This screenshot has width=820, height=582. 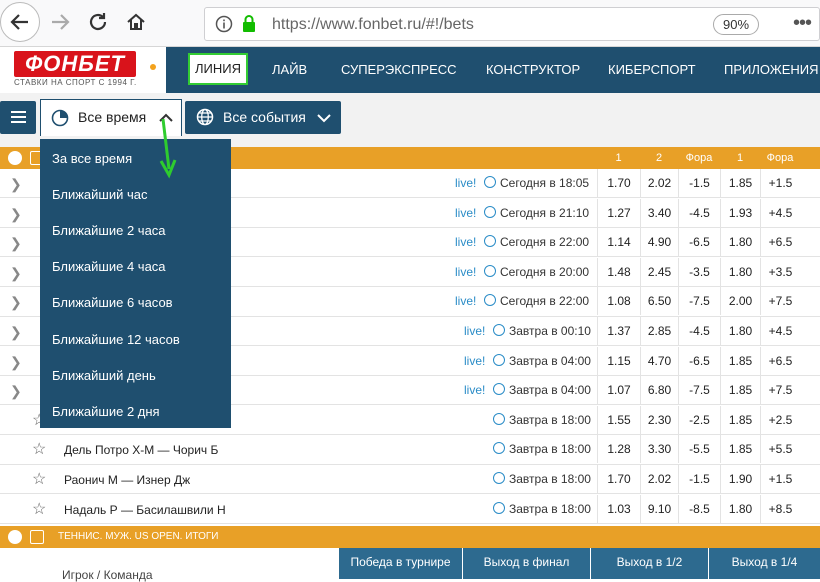 What do you see at coordinates (92, 158) in the screenshot?
I see `time-option-all: За все время` at bounding box center [92, 158].